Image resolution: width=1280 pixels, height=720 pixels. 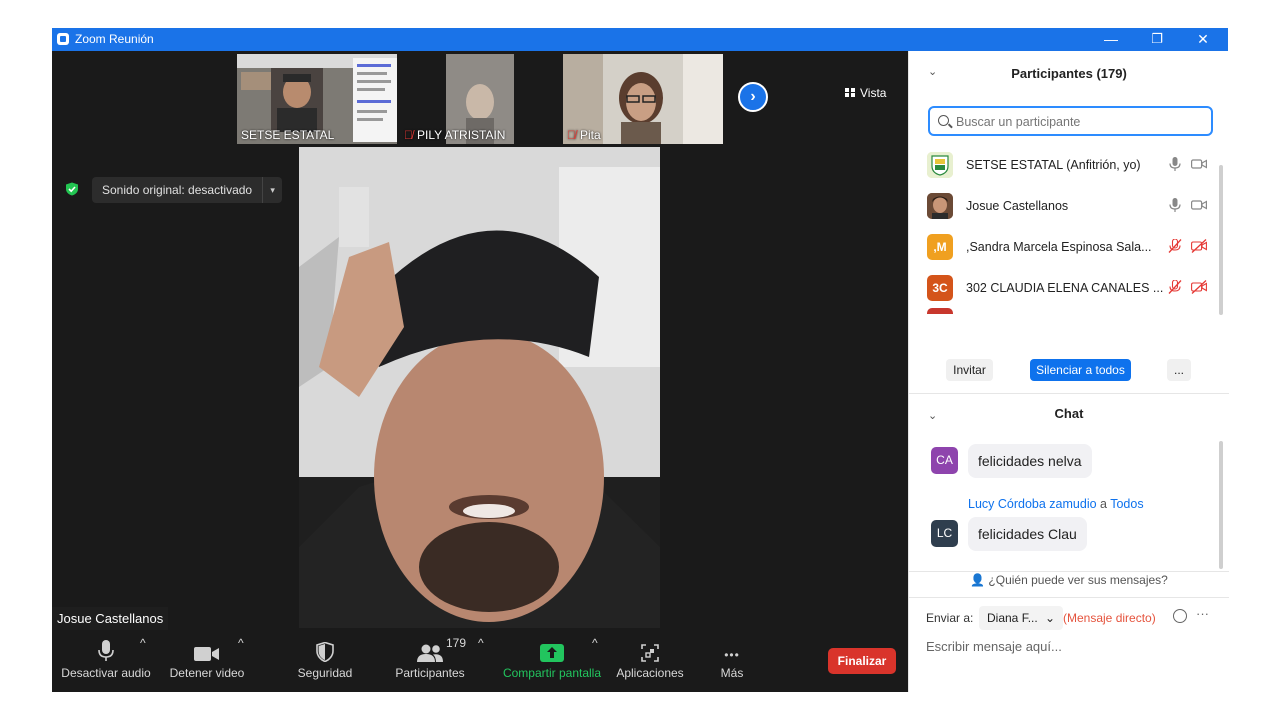 What do you see at coordinates (1050, 618) in the screenshot?
I see `chevron-down-icon: ⌄` at bounding box center [1050, 618].